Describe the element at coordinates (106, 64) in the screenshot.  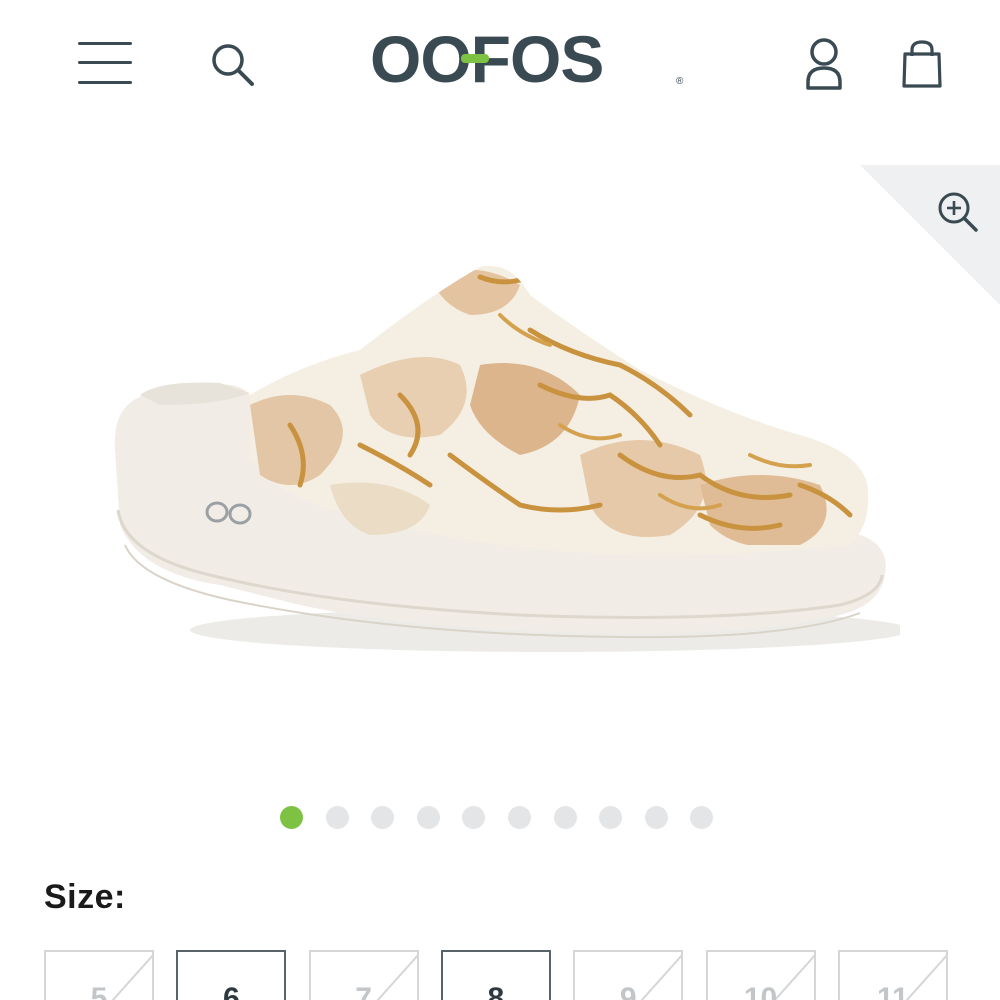
I see `menu-icon` at that location.